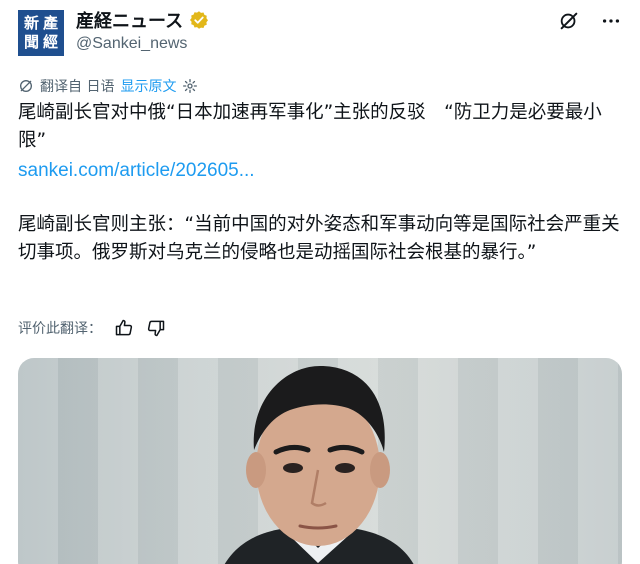  I want to click on avatar-logo: 新 產 聞 經, so click(41, 33).